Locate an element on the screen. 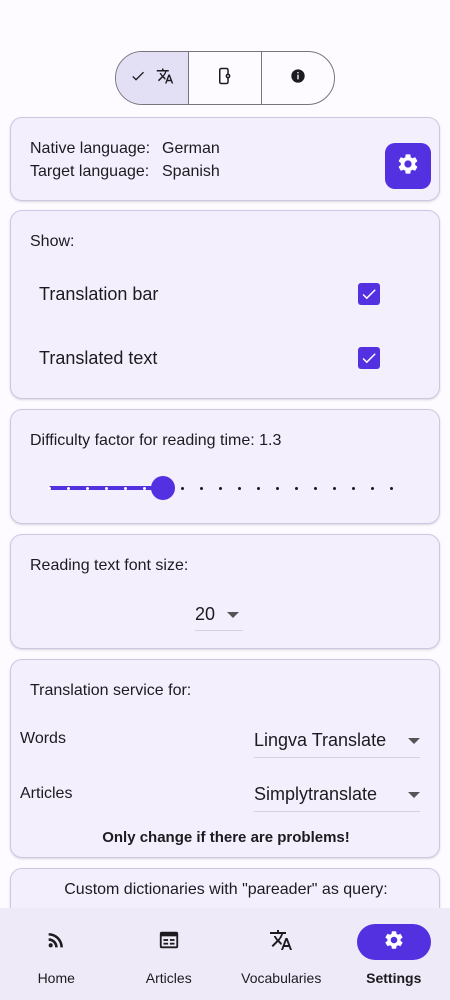 The image size is (450, 1000). words-service-dropdown: Lingva Translate is located at coordinates (337, 741).